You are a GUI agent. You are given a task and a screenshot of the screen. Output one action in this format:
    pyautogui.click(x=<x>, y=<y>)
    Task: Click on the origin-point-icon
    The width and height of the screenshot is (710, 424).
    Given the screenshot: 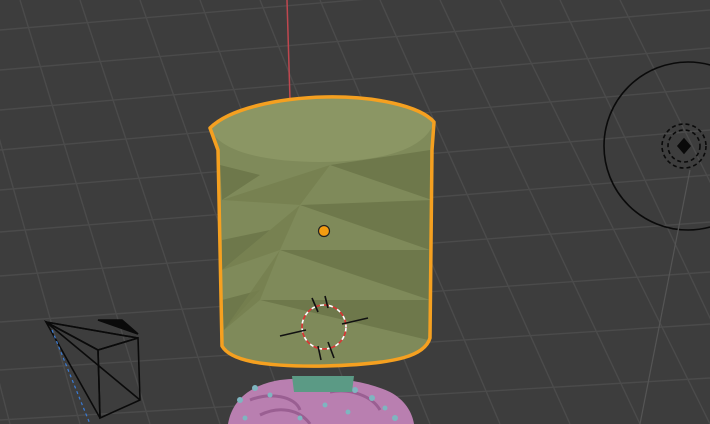 What is the action you would take?
    pyautogui.click(x=324, y=231)
    